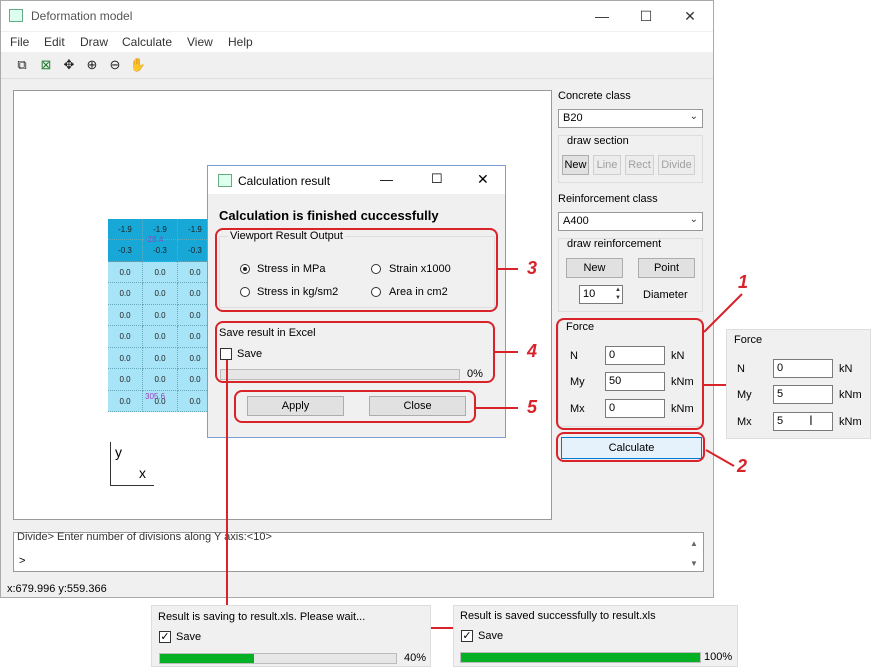  Describe the element at coordinates (846, 369) in the screenshot. I see `inset-n-unit: kN` at that location.